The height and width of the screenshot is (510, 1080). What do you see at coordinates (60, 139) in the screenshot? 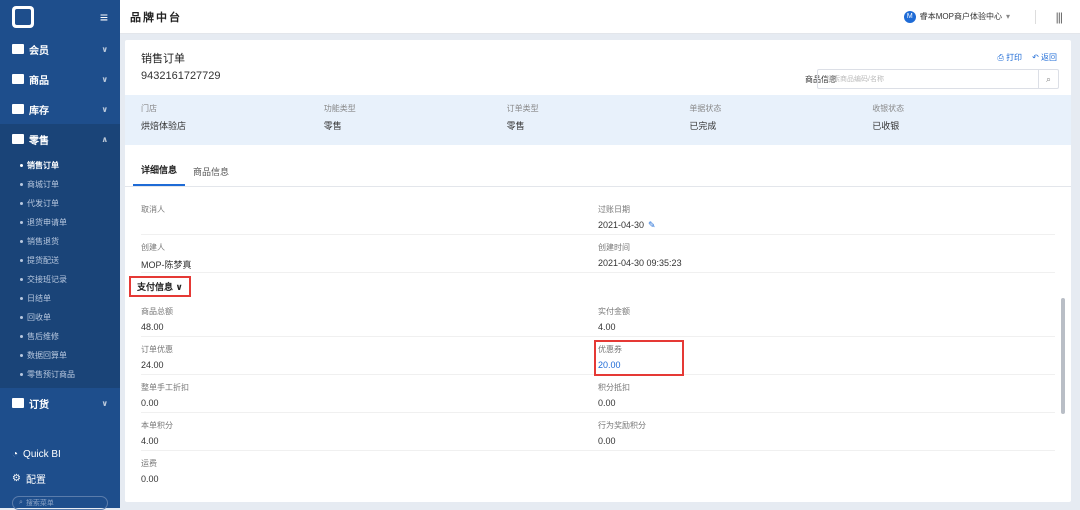
I see `menu-retail: 零售 ∧` at bounding box center [60, 139].